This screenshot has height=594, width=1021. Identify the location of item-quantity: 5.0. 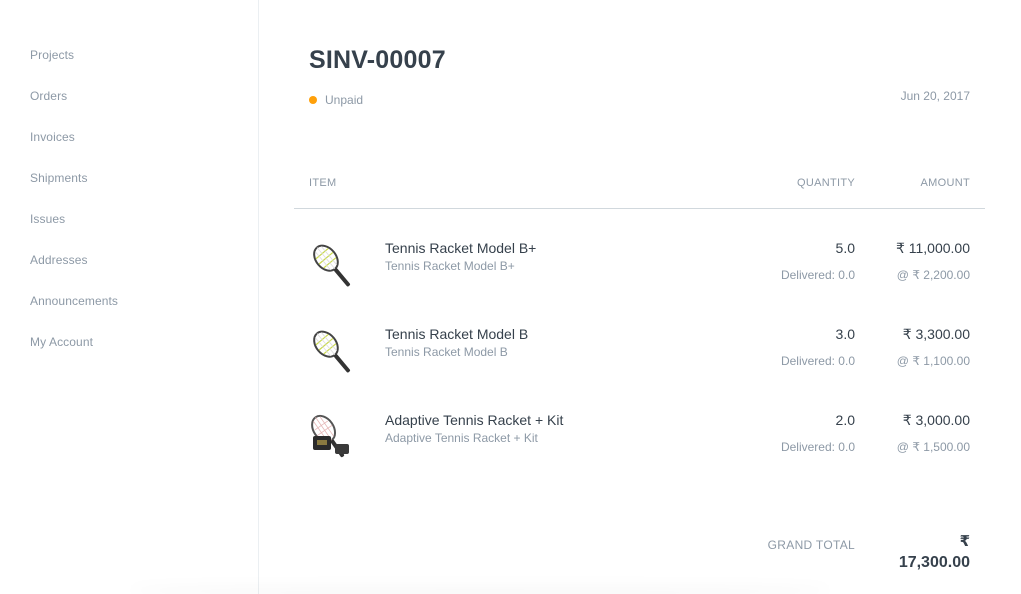
(845, 248).